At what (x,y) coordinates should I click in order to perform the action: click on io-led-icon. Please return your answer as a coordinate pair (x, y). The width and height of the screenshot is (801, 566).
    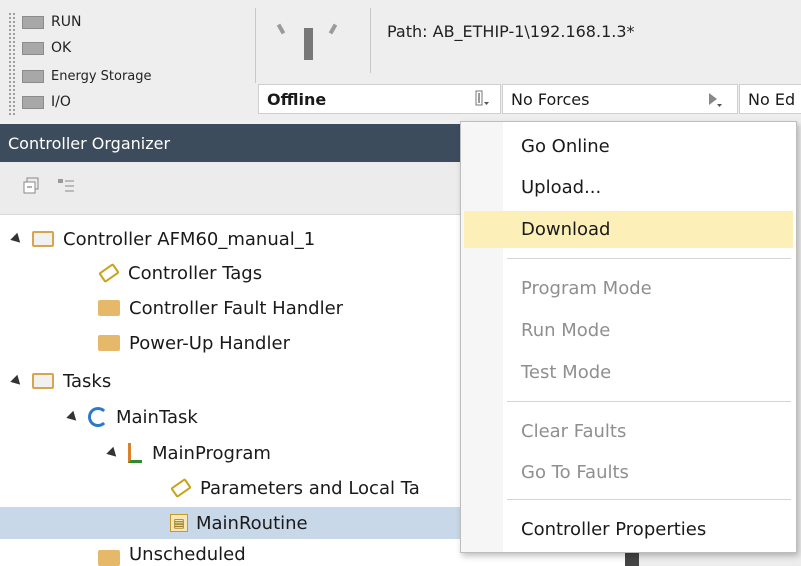
    Looking at the image, I should click on (33, 102).